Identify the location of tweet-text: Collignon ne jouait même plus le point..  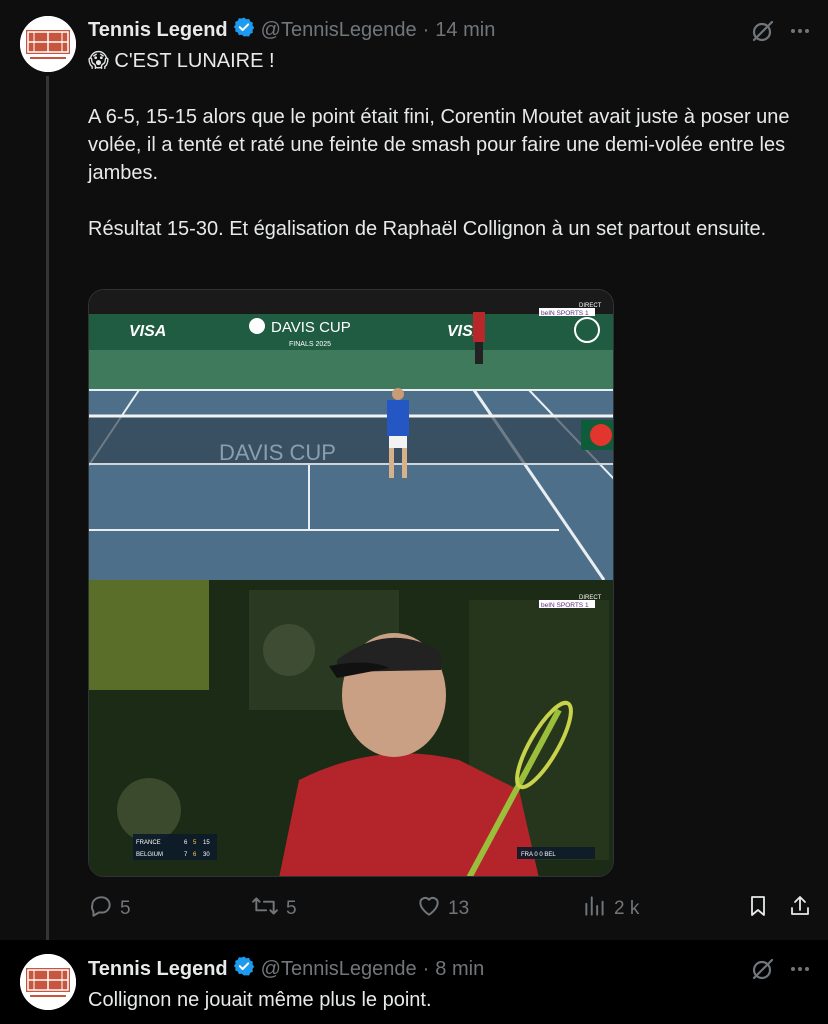
(260, 1000).